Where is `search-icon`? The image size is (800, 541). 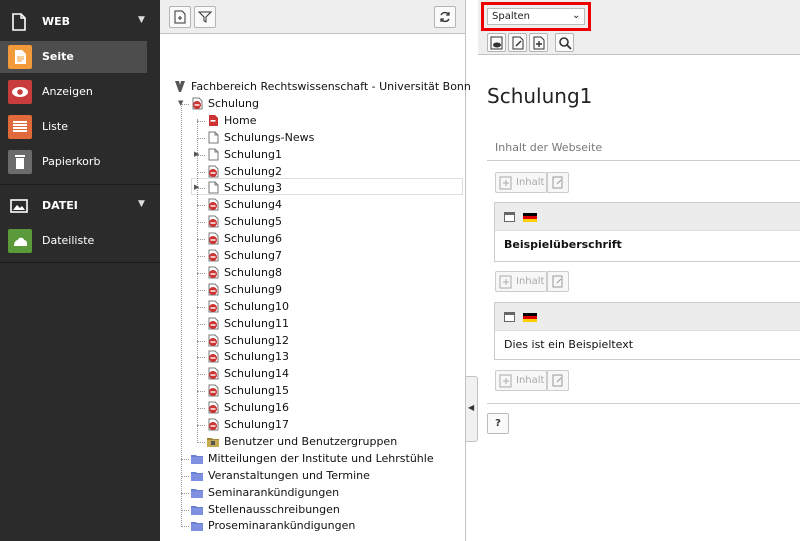
search-icon is located at coordinates (565, 43).